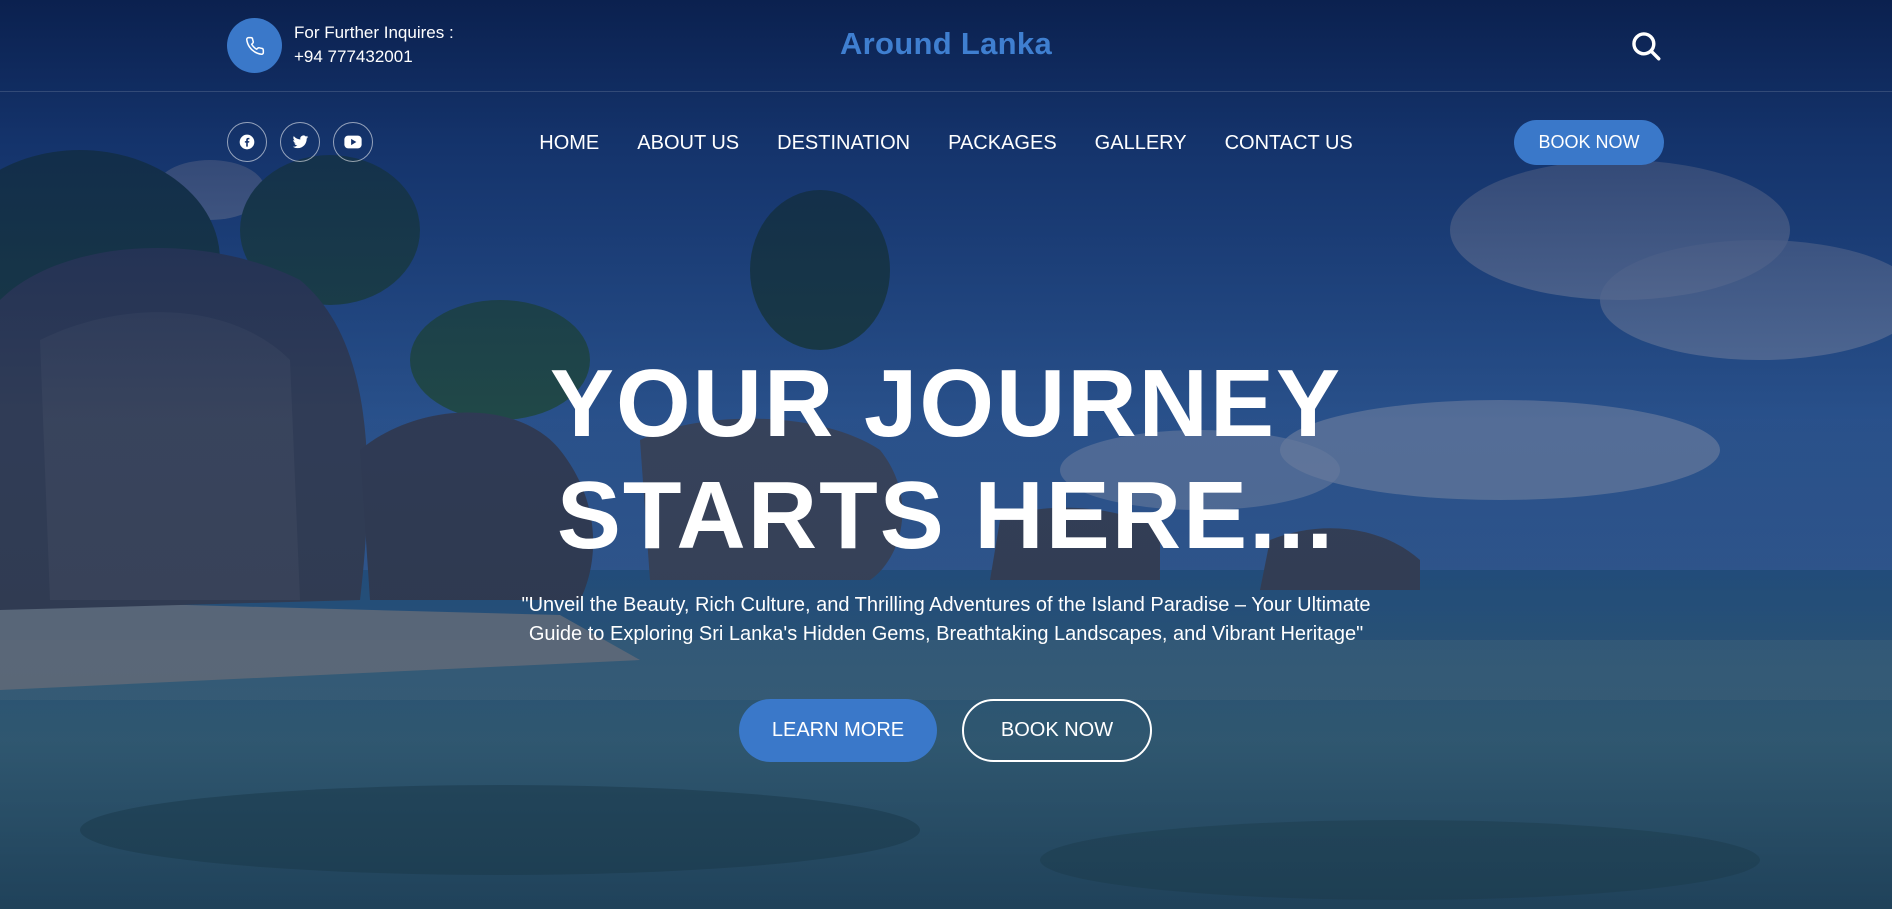  I want to click on learn-more-button: LEARN MORE, so click(838, 730).